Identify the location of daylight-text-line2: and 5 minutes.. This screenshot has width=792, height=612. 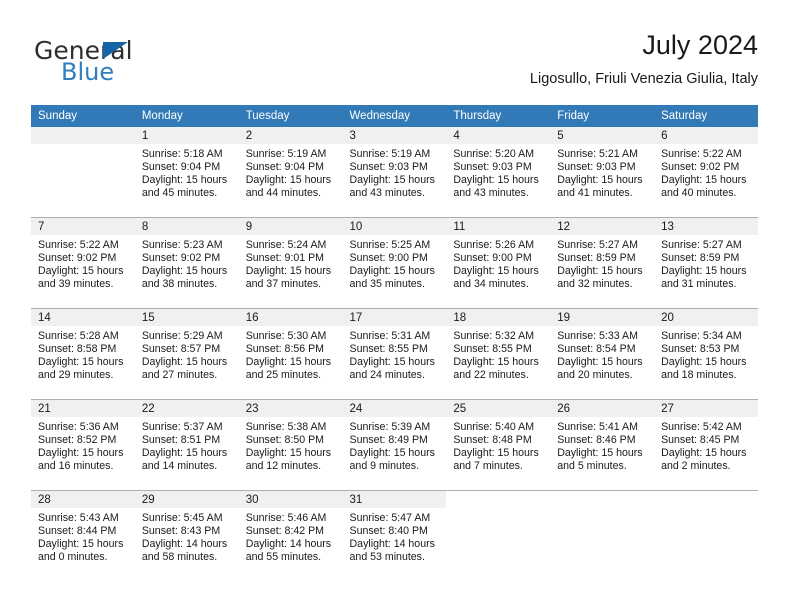
(592, 466).